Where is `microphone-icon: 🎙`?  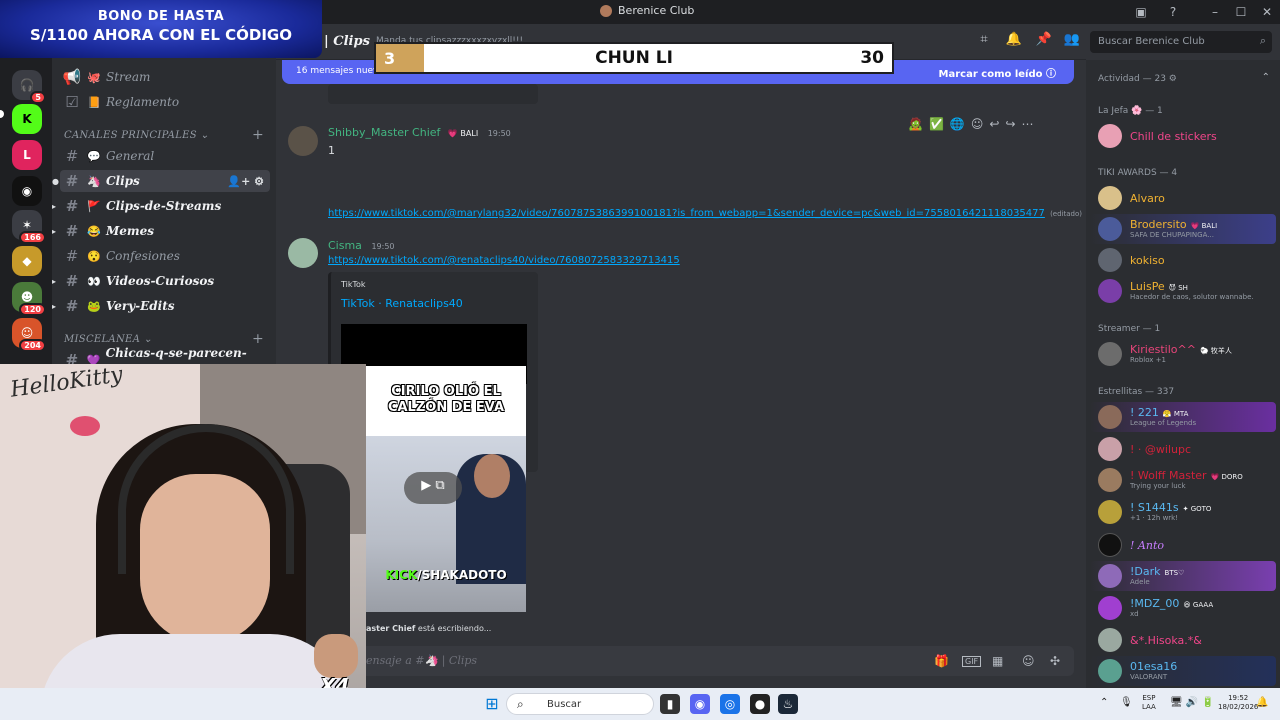
microphone-icon: 🎙 is located at coordinates (1126, 703).